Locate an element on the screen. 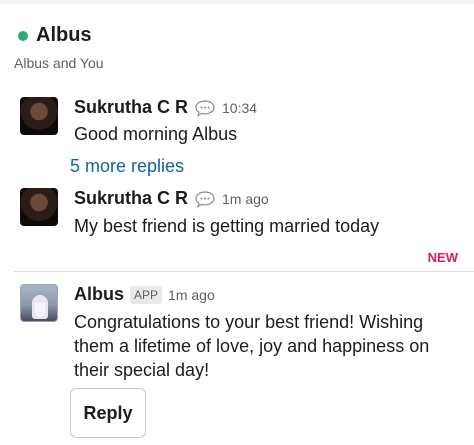 The image size is (474, 445). channel-name: Albus is located at coordinates (64, 35).